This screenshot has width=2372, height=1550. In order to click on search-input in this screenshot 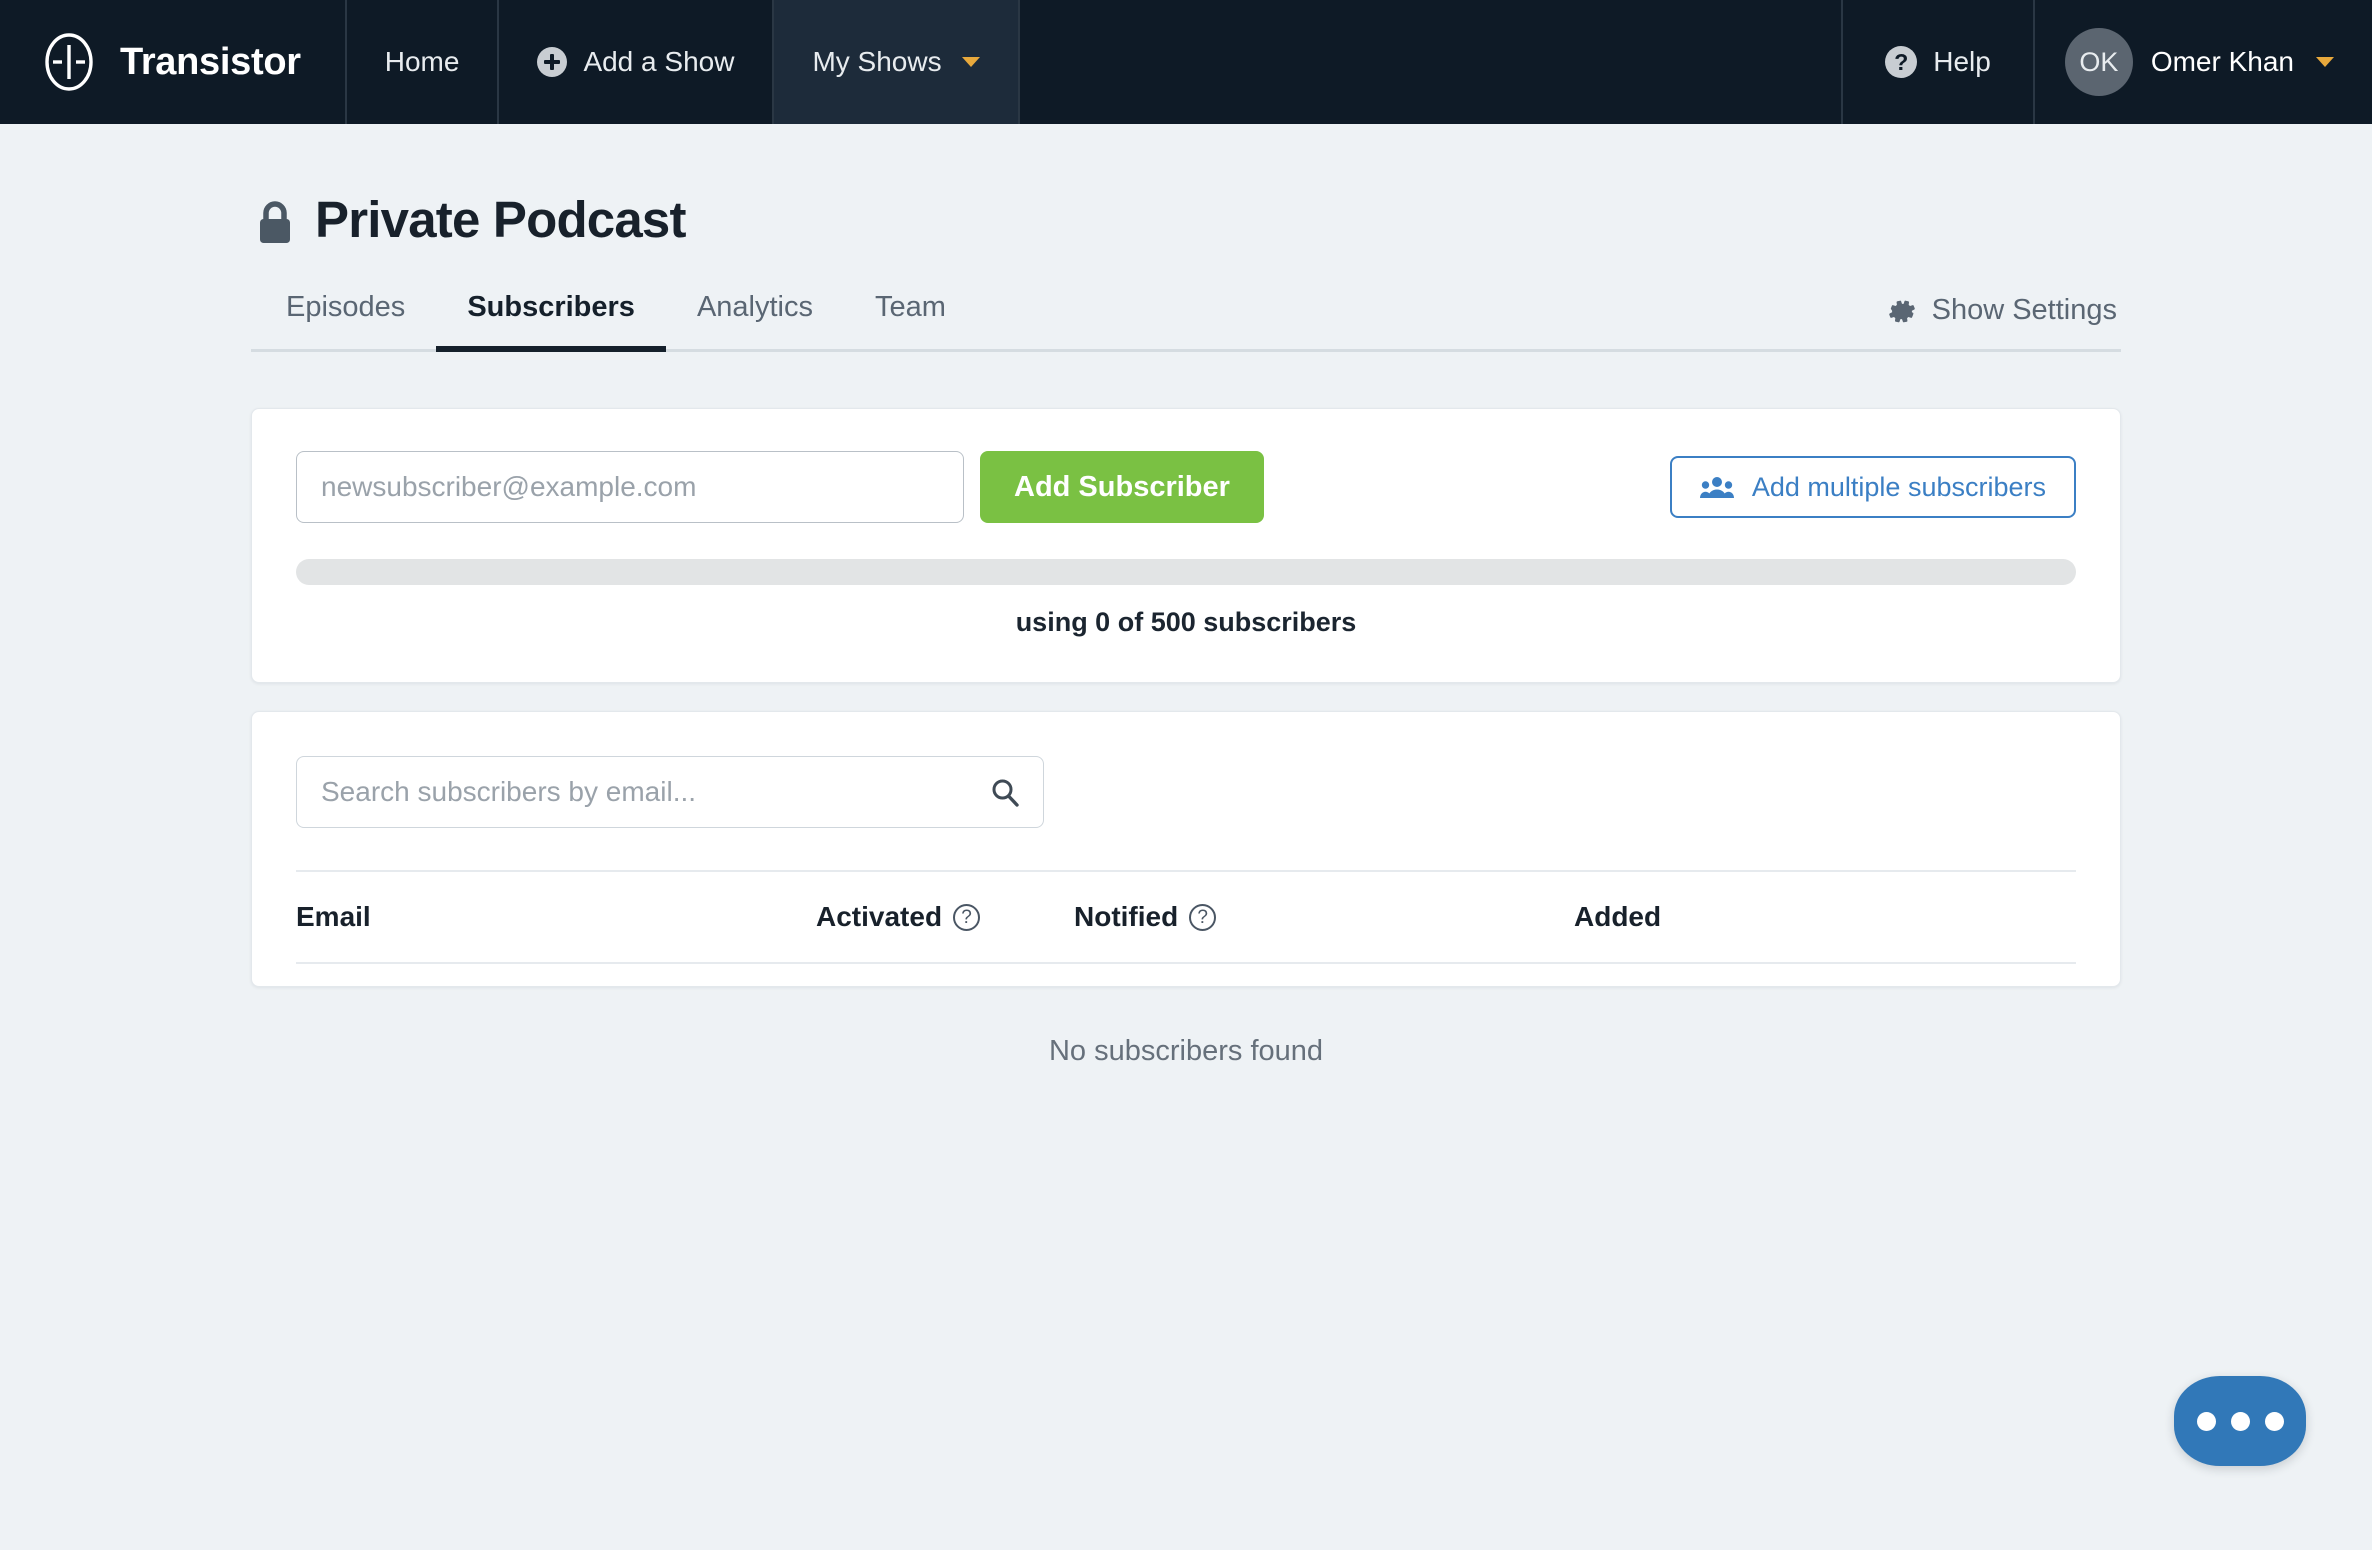, I will do `click(670, 792)`.